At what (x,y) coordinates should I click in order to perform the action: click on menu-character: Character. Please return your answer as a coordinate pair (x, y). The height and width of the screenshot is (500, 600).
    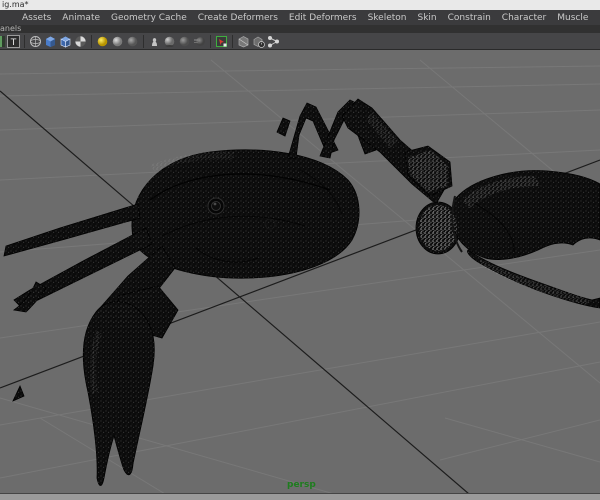
    Looking at the image, I should click on (524, 18).